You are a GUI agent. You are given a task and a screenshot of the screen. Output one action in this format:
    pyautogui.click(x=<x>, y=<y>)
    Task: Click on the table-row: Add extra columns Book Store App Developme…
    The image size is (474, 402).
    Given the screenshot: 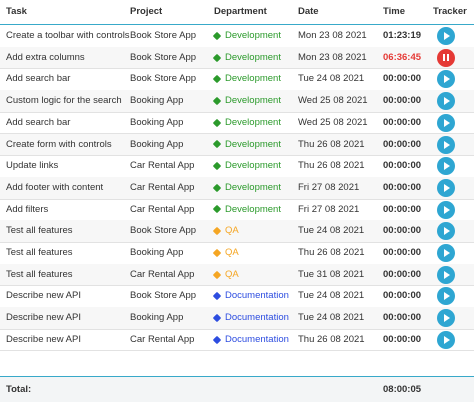 What is the action you would take?
    pyautogui.click(x=237, y=58)
    